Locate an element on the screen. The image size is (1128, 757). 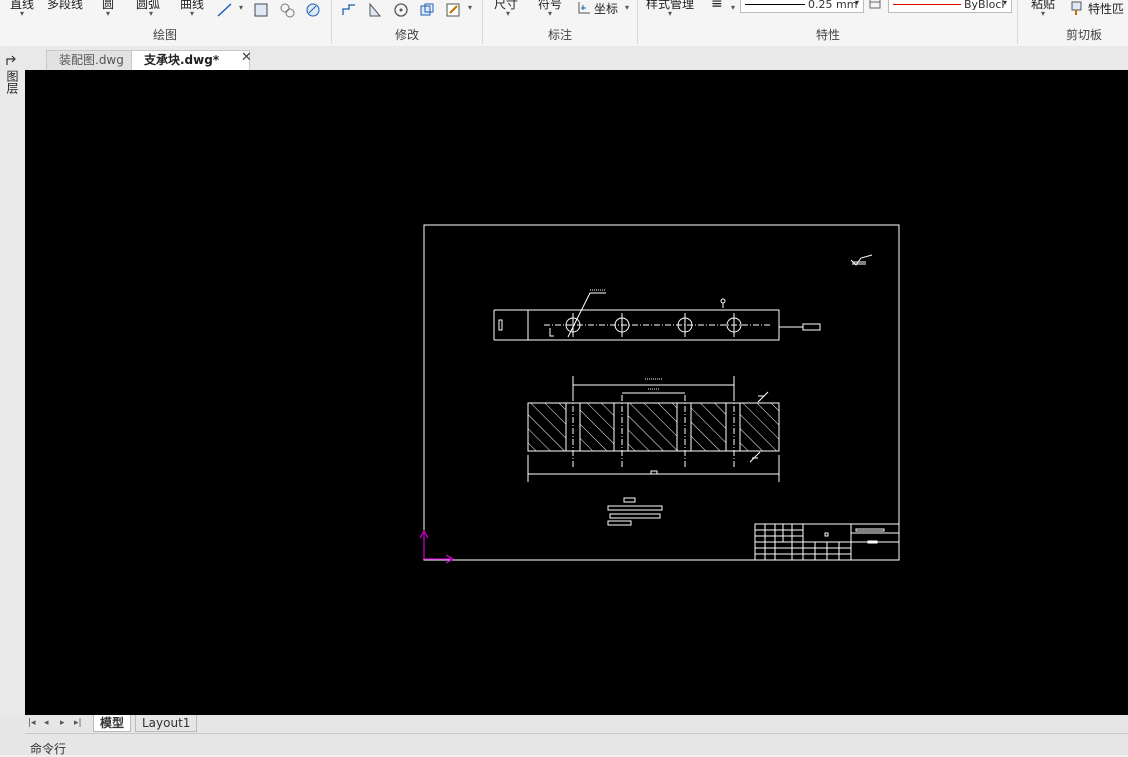
left-side-panel: 图层 is located at coordinates (12, 385).